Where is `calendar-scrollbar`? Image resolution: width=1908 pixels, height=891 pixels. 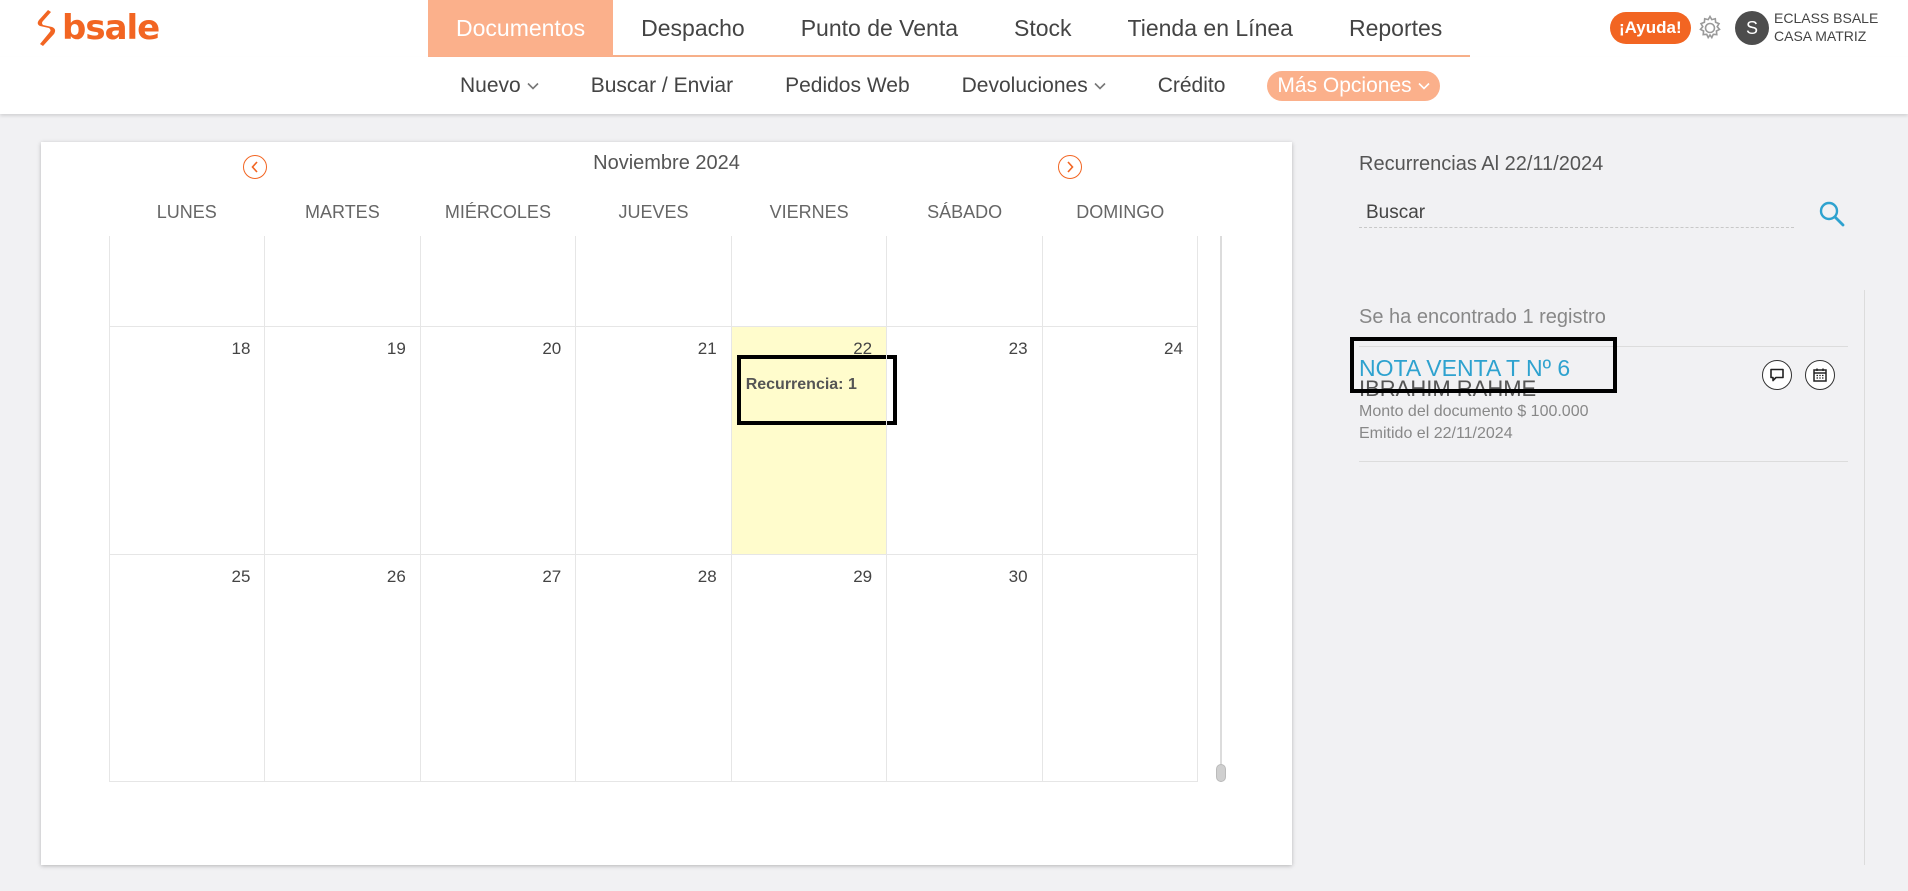
calendar-scrollbar is located at coordinates (1221, 509).